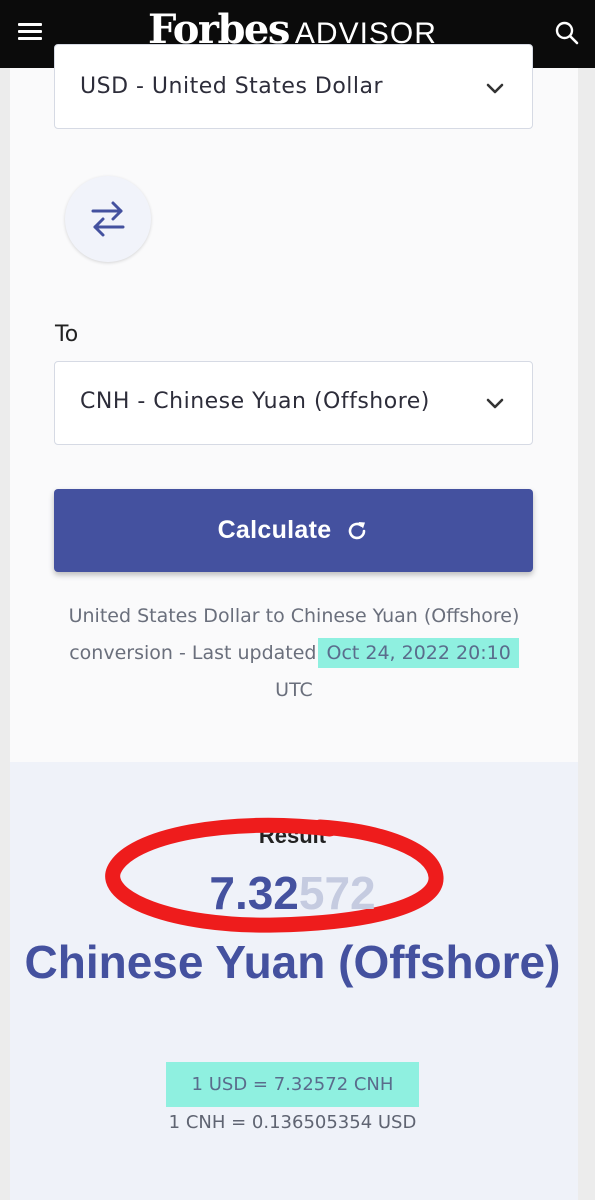 This screenshot has width=595, height=1200. Describe the element at coordinates (292, 962) in the screenshot. I see `result-currency-name: Chinese Yuan (Offshore)` at that location.